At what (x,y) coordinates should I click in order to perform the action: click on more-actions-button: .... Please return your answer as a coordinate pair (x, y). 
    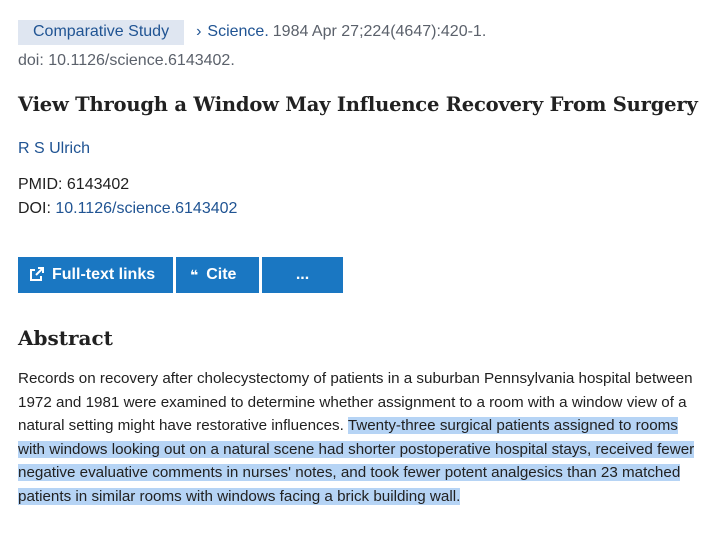
    Looking at the image, I should click on (302, 275).